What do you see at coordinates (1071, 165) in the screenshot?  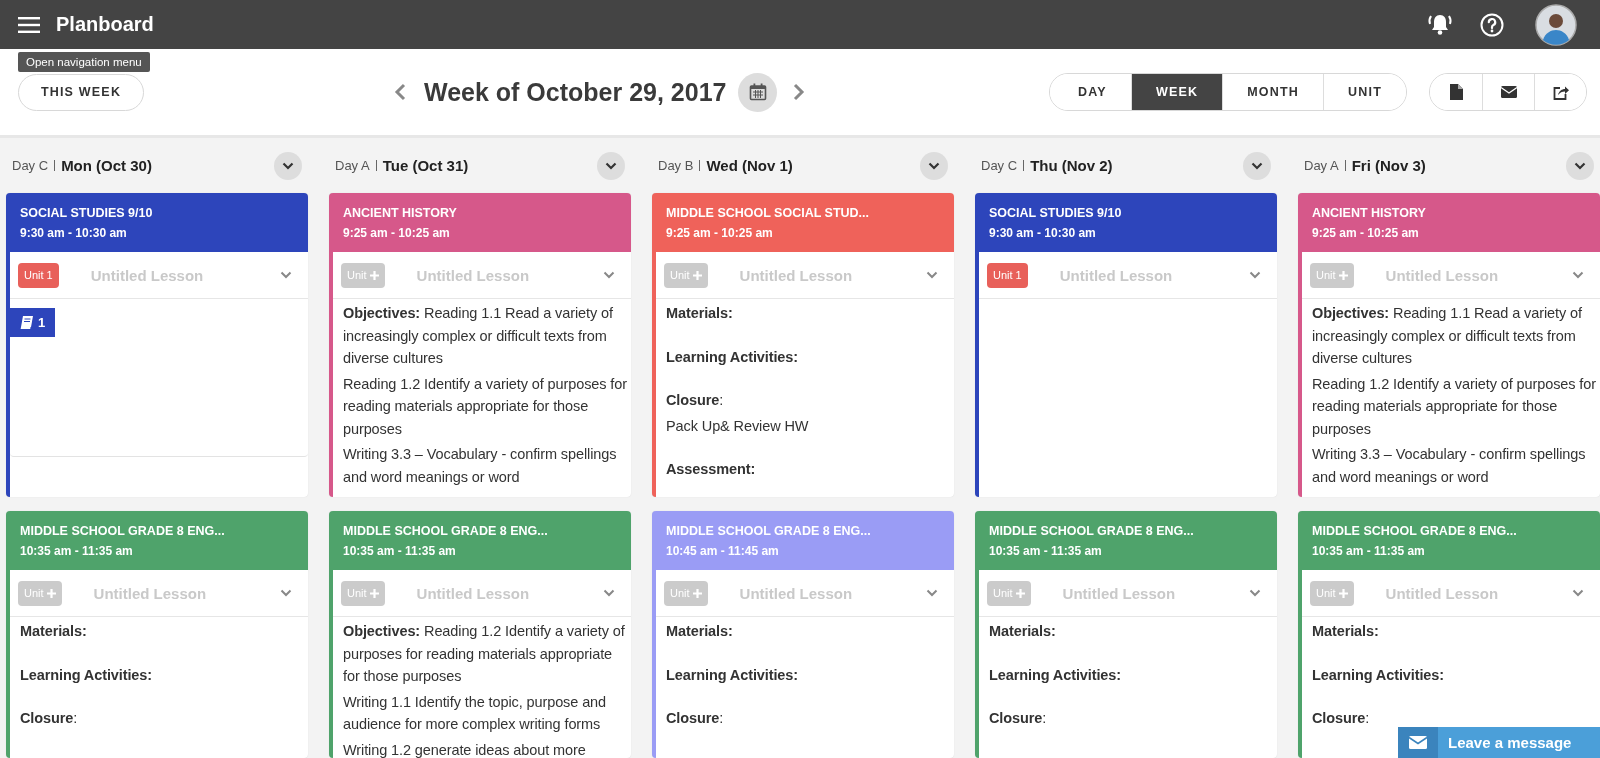 I see `day-date: Thu (Nov 2)` at bounding box center [1071, 165].